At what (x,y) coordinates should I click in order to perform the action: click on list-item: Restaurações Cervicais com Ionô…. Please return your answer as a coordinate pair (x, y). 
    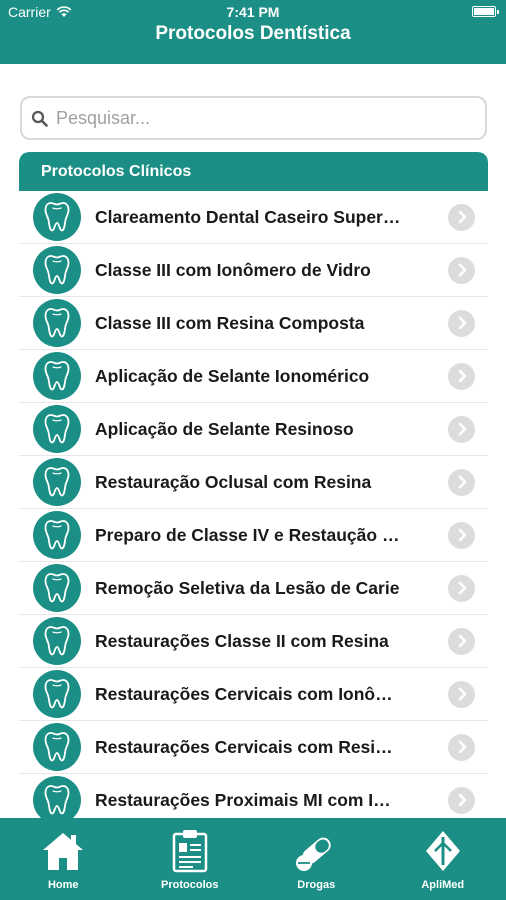
    Looking at the image, I should click on (253, 694).